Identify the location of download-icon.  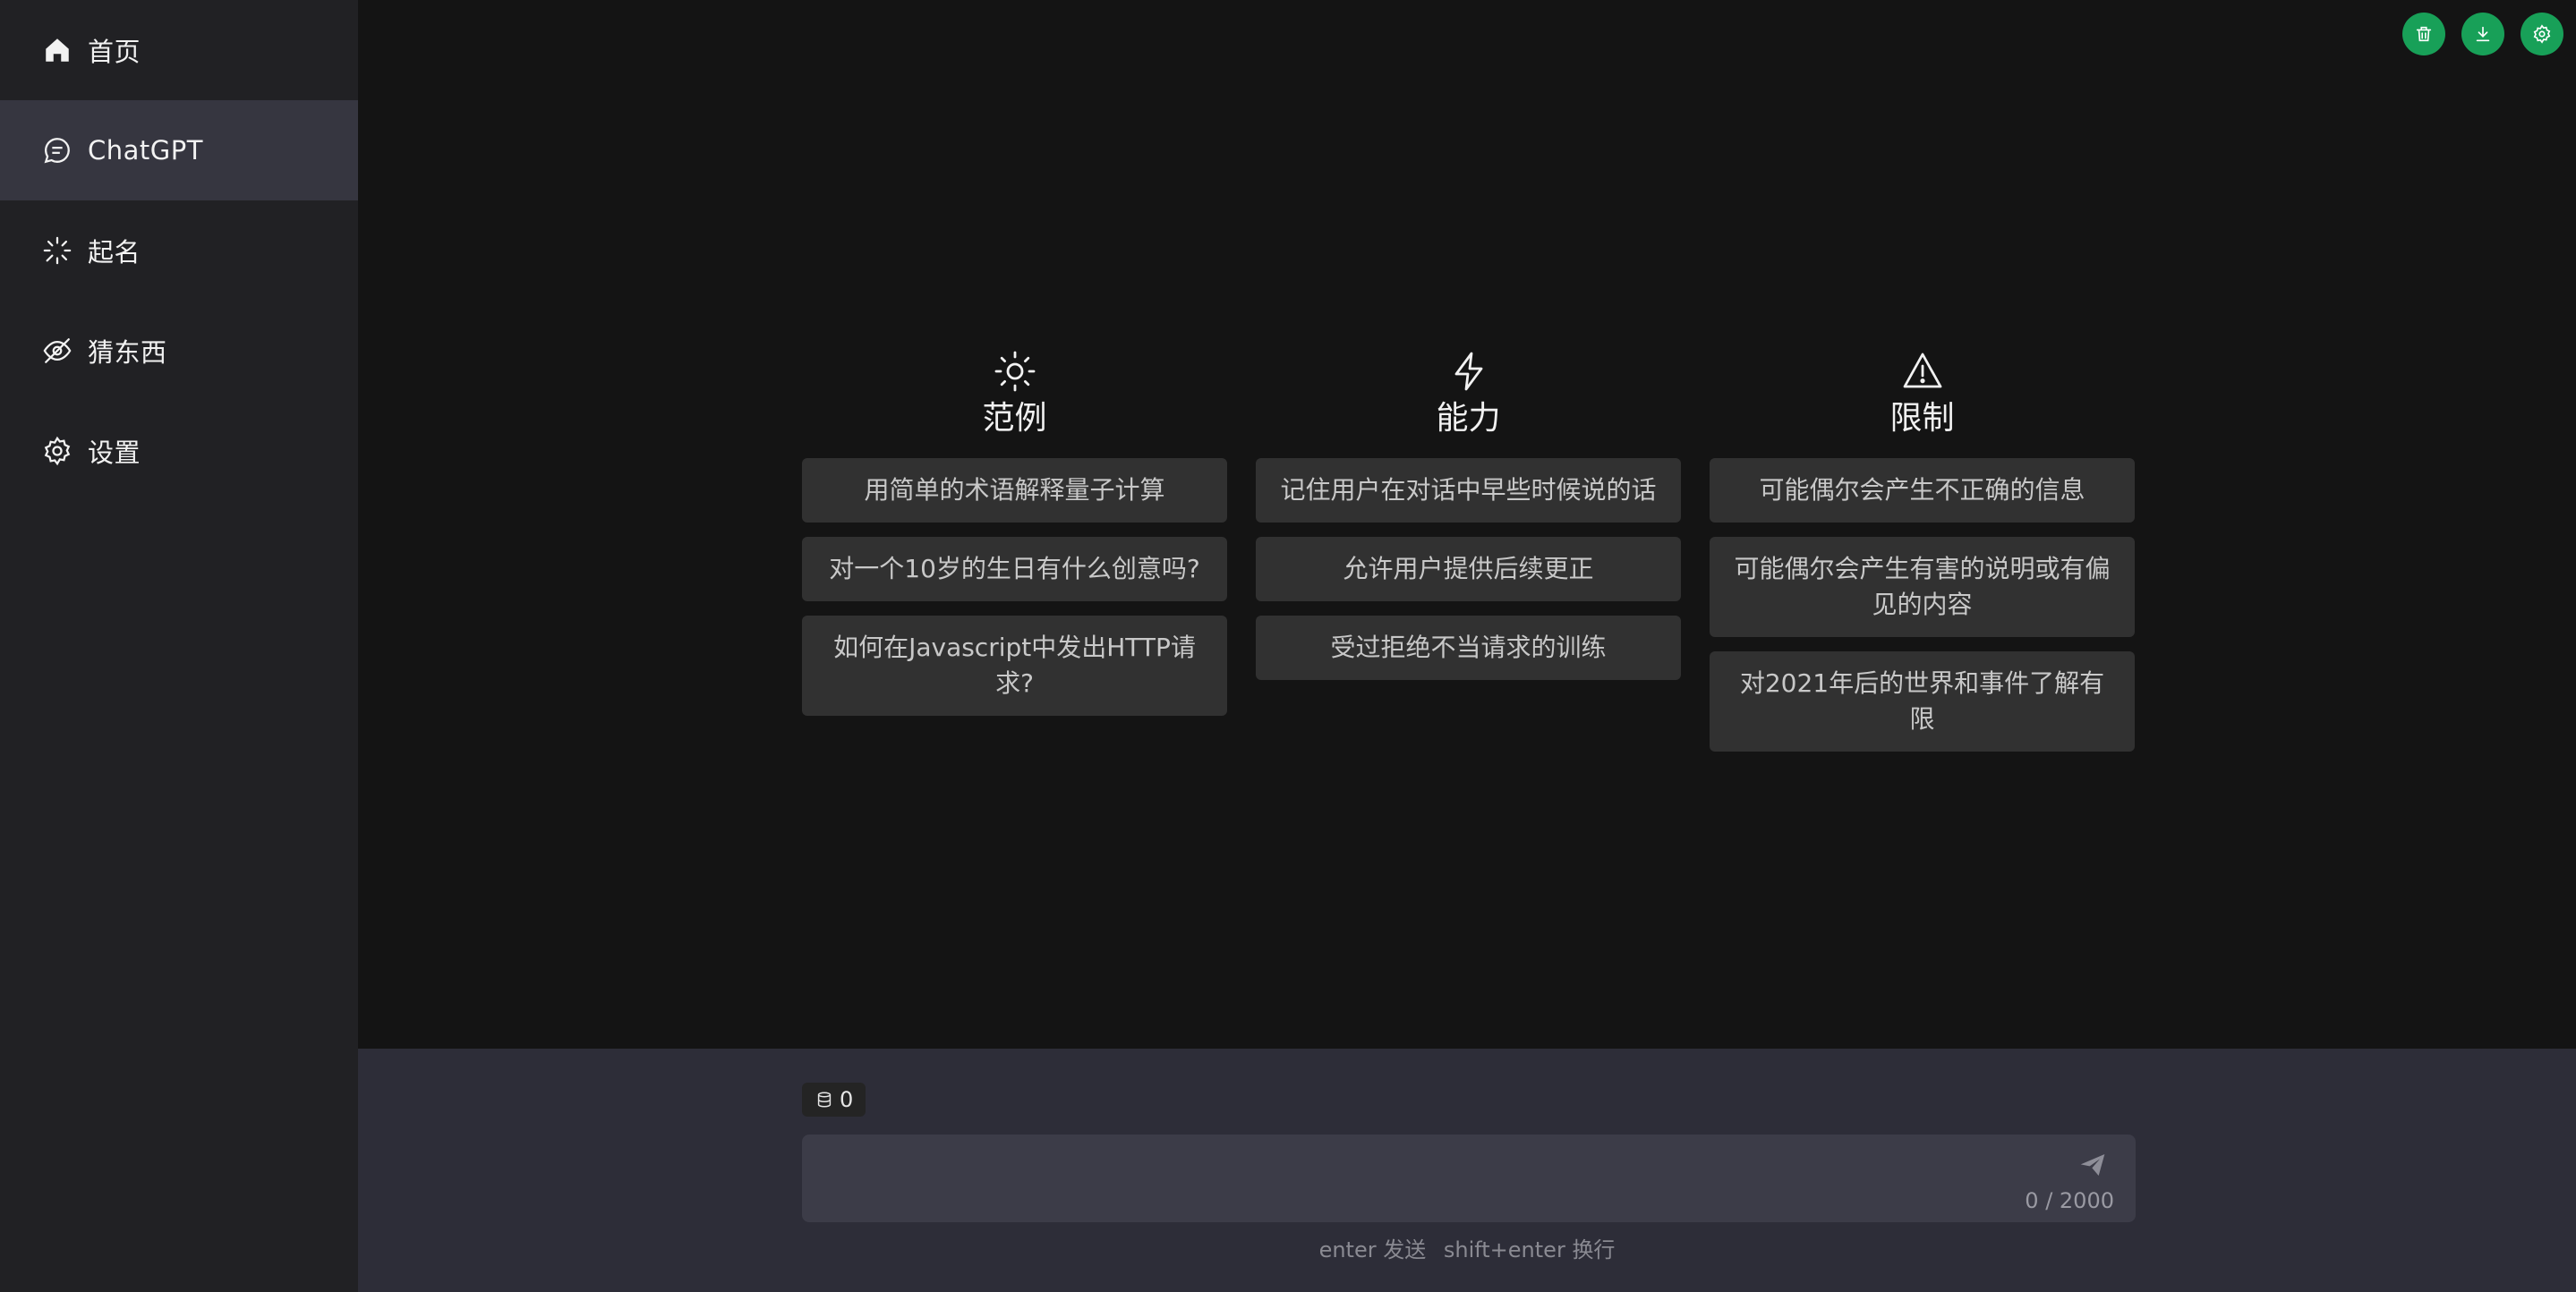
(2483, 34).